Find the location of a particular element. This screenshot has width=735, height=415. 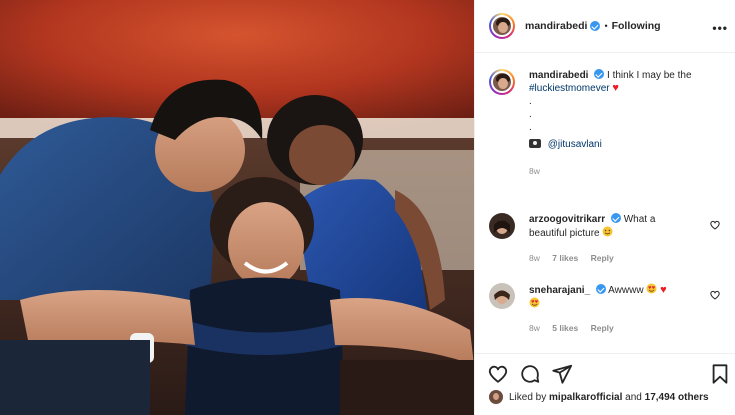

author-username: mandirabedi is located at coordinates (556, 26).